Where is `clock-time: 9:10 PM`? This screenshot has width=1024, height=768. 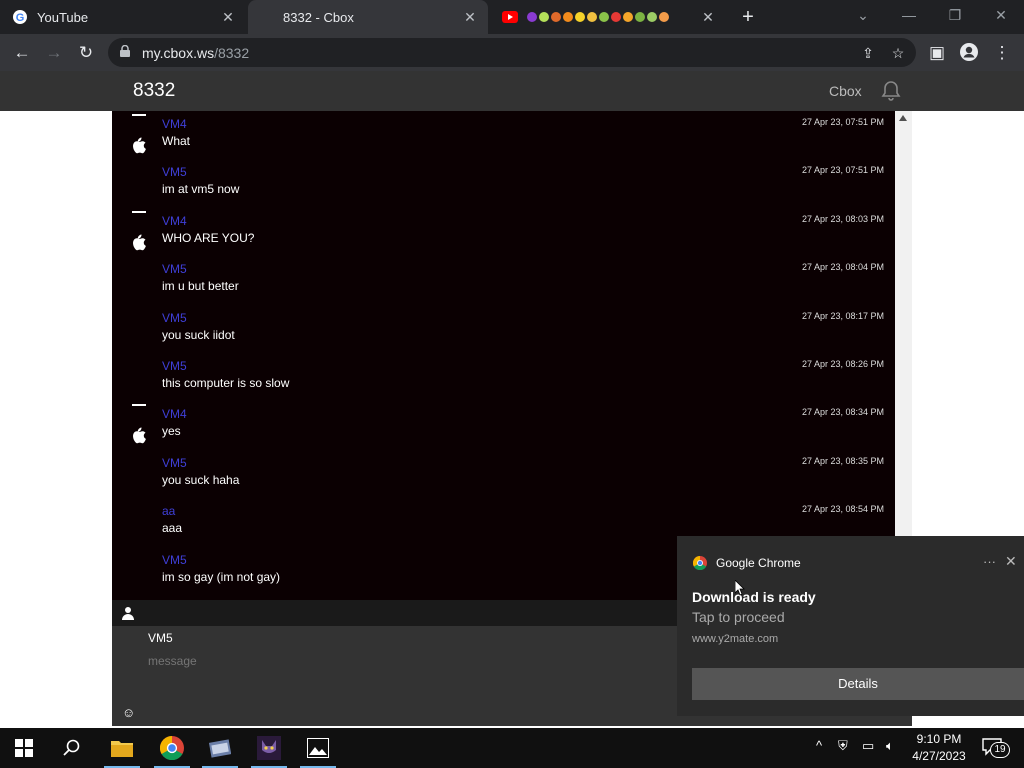 clock-time: 9:10 PM is located at coordinates (939, 739).